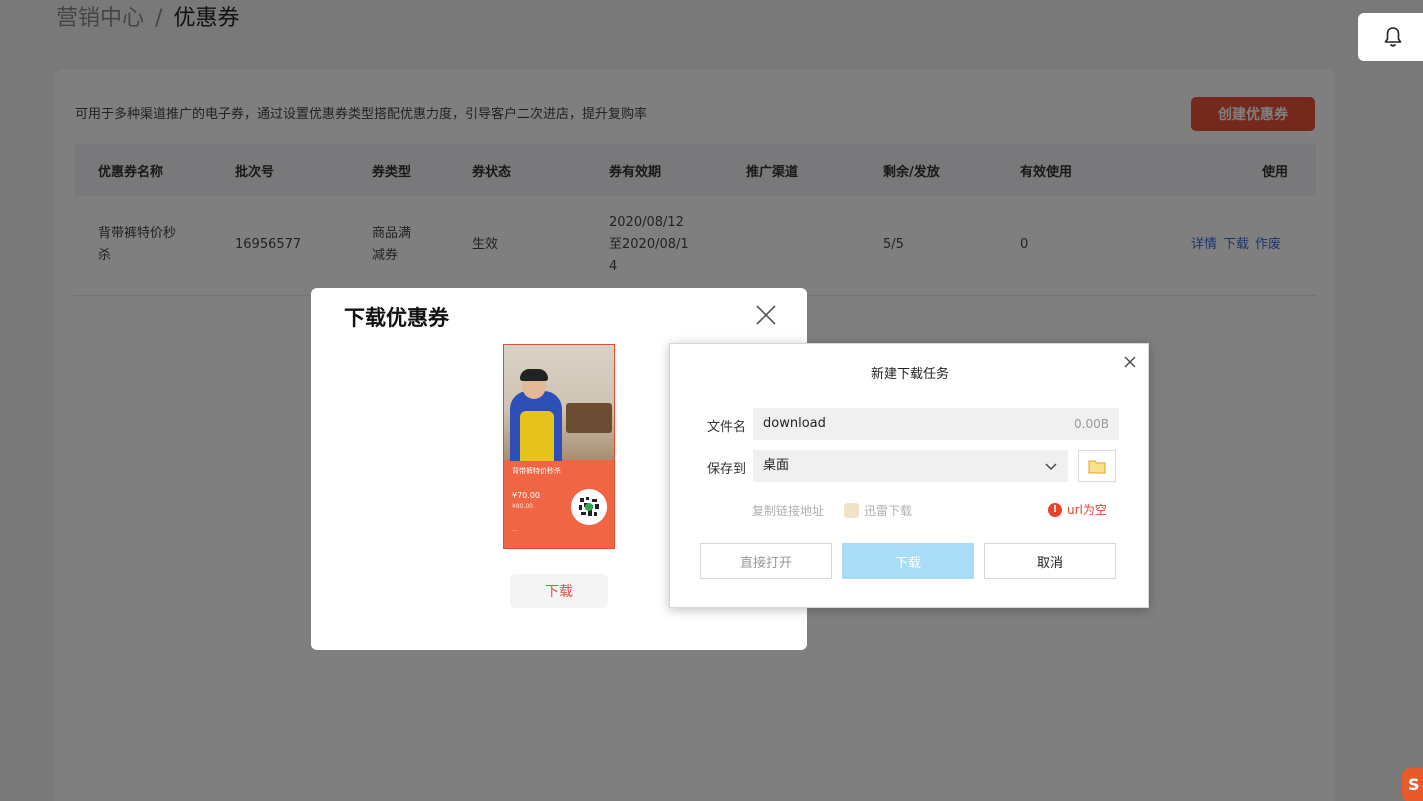 This screenshot has height=801, width=1423. Describe the element at coordinates (515, 531) in the screenshot. I see `poster-footnote: ···` at that location.